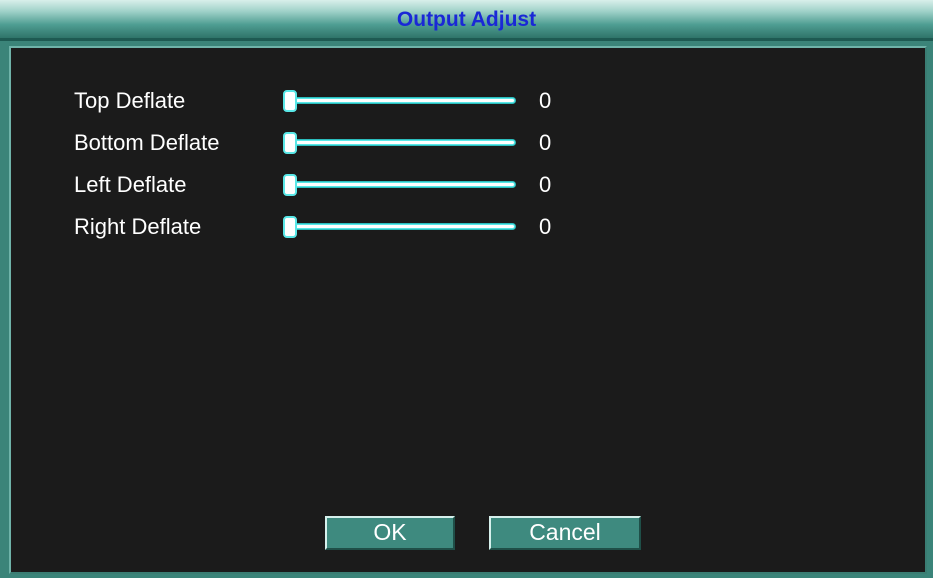 The image size is (933, 578). I want to click on setting-row-left-deflate: Left Deflate 0, so click(468, 190).